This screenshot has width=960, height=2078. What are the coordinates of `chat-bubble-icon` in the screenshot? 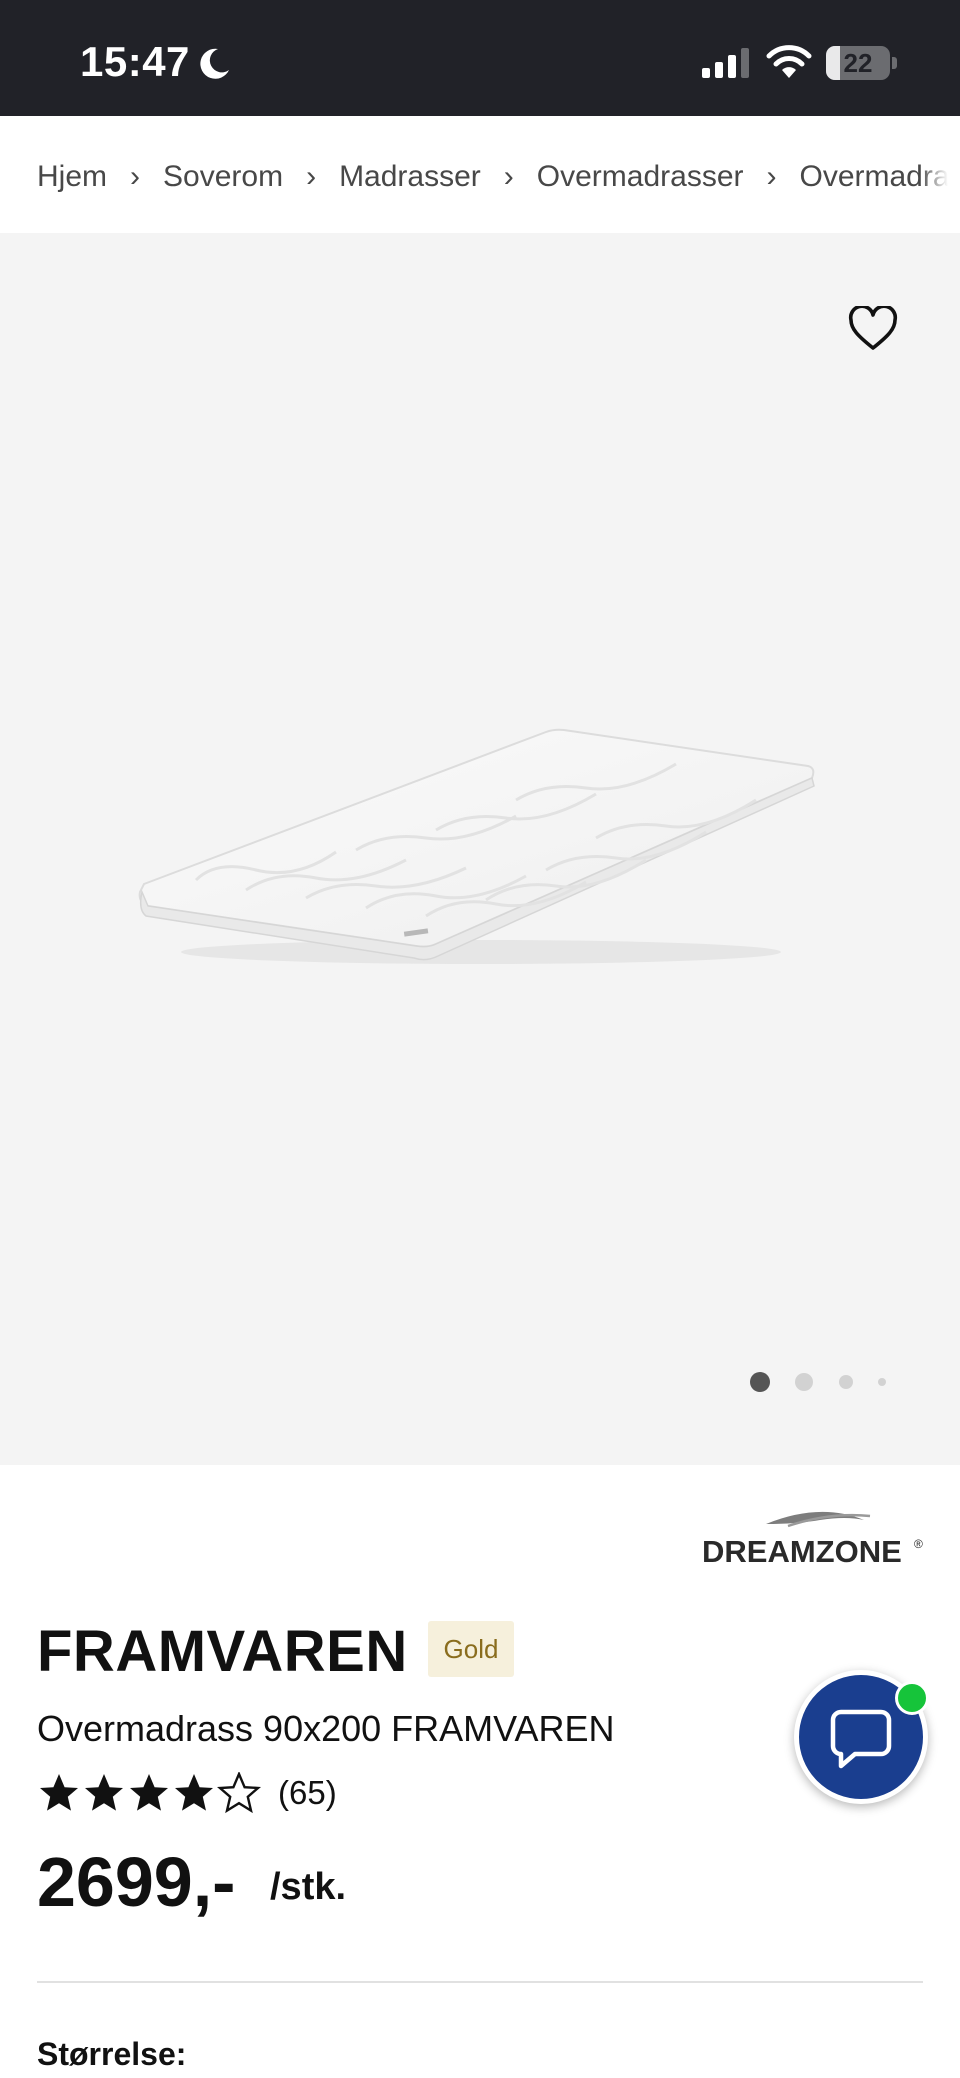 It's located at (861, 1739).